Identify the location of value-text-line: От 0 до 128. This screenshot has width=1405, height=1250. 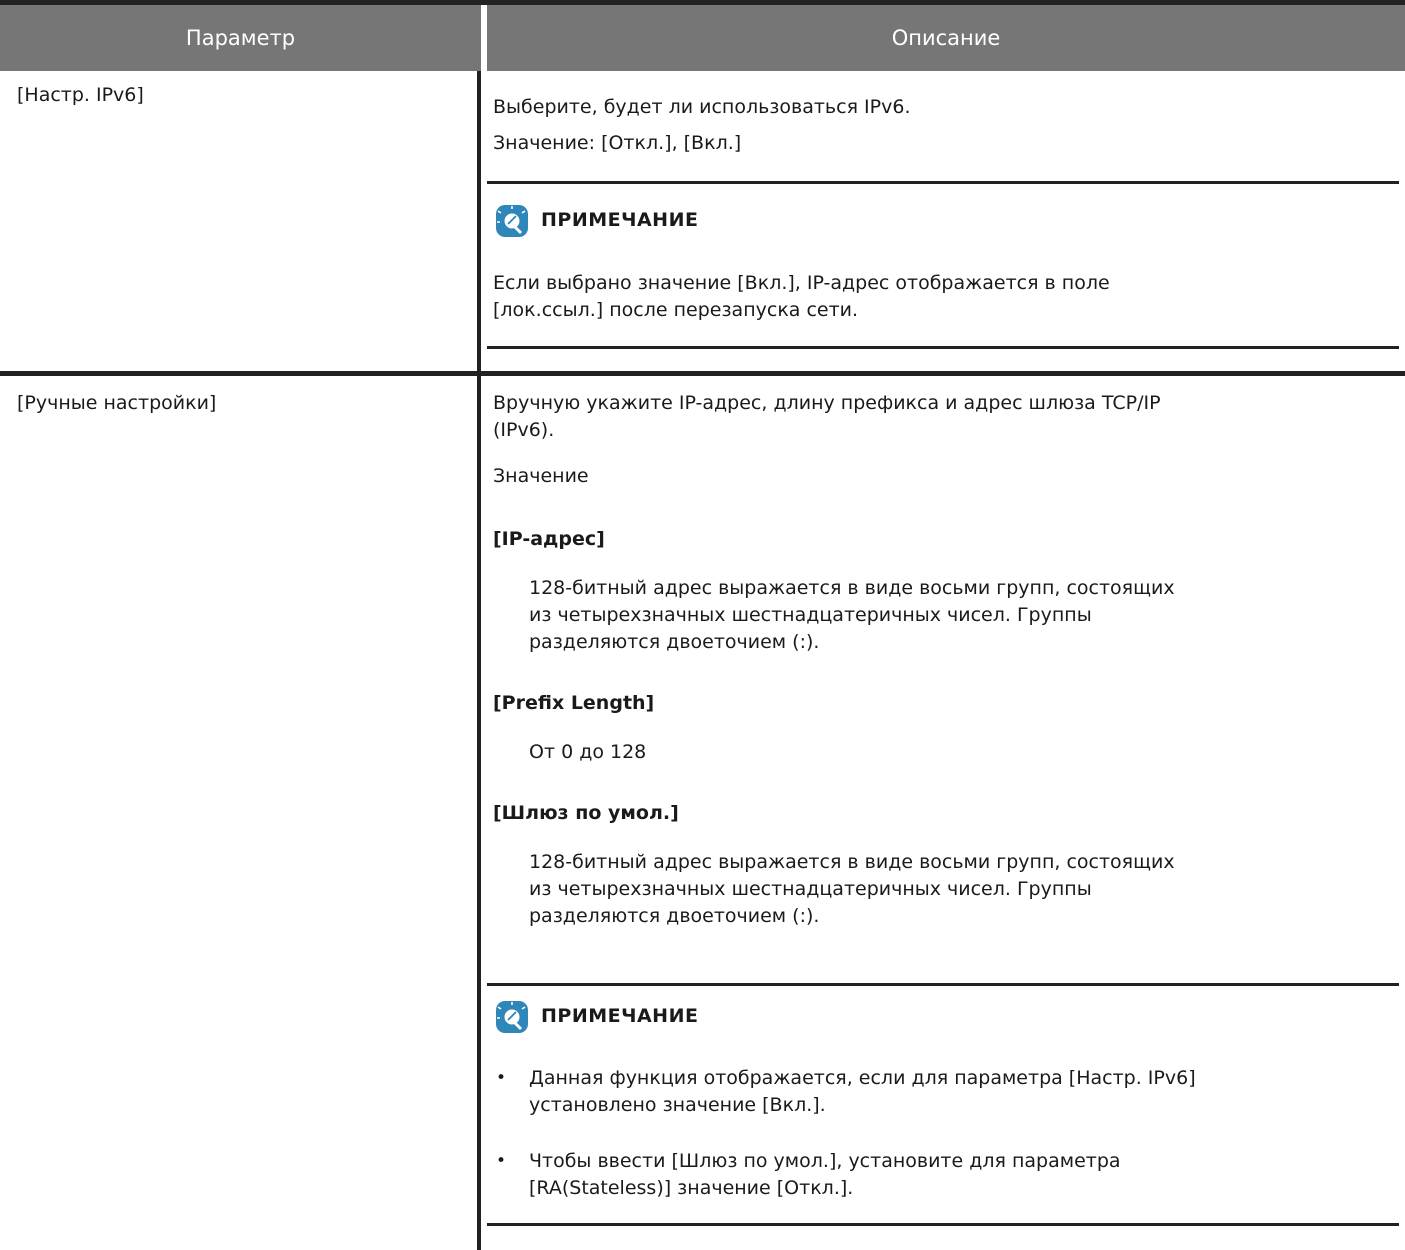
(588, 752).